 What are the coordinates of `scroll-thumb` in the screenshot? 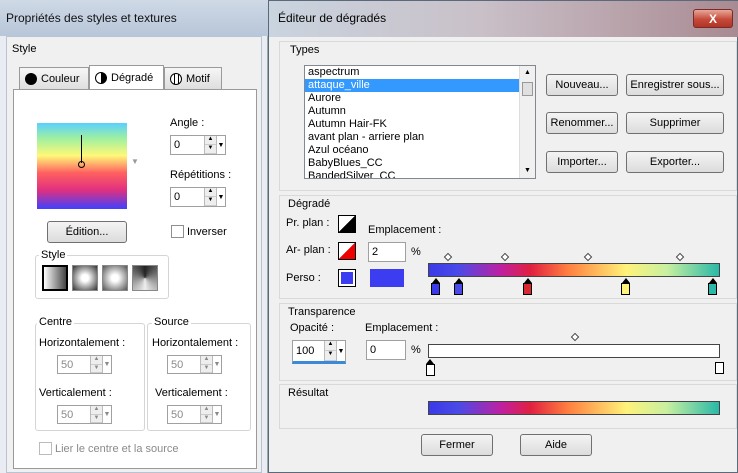 It's located at (527, 89).